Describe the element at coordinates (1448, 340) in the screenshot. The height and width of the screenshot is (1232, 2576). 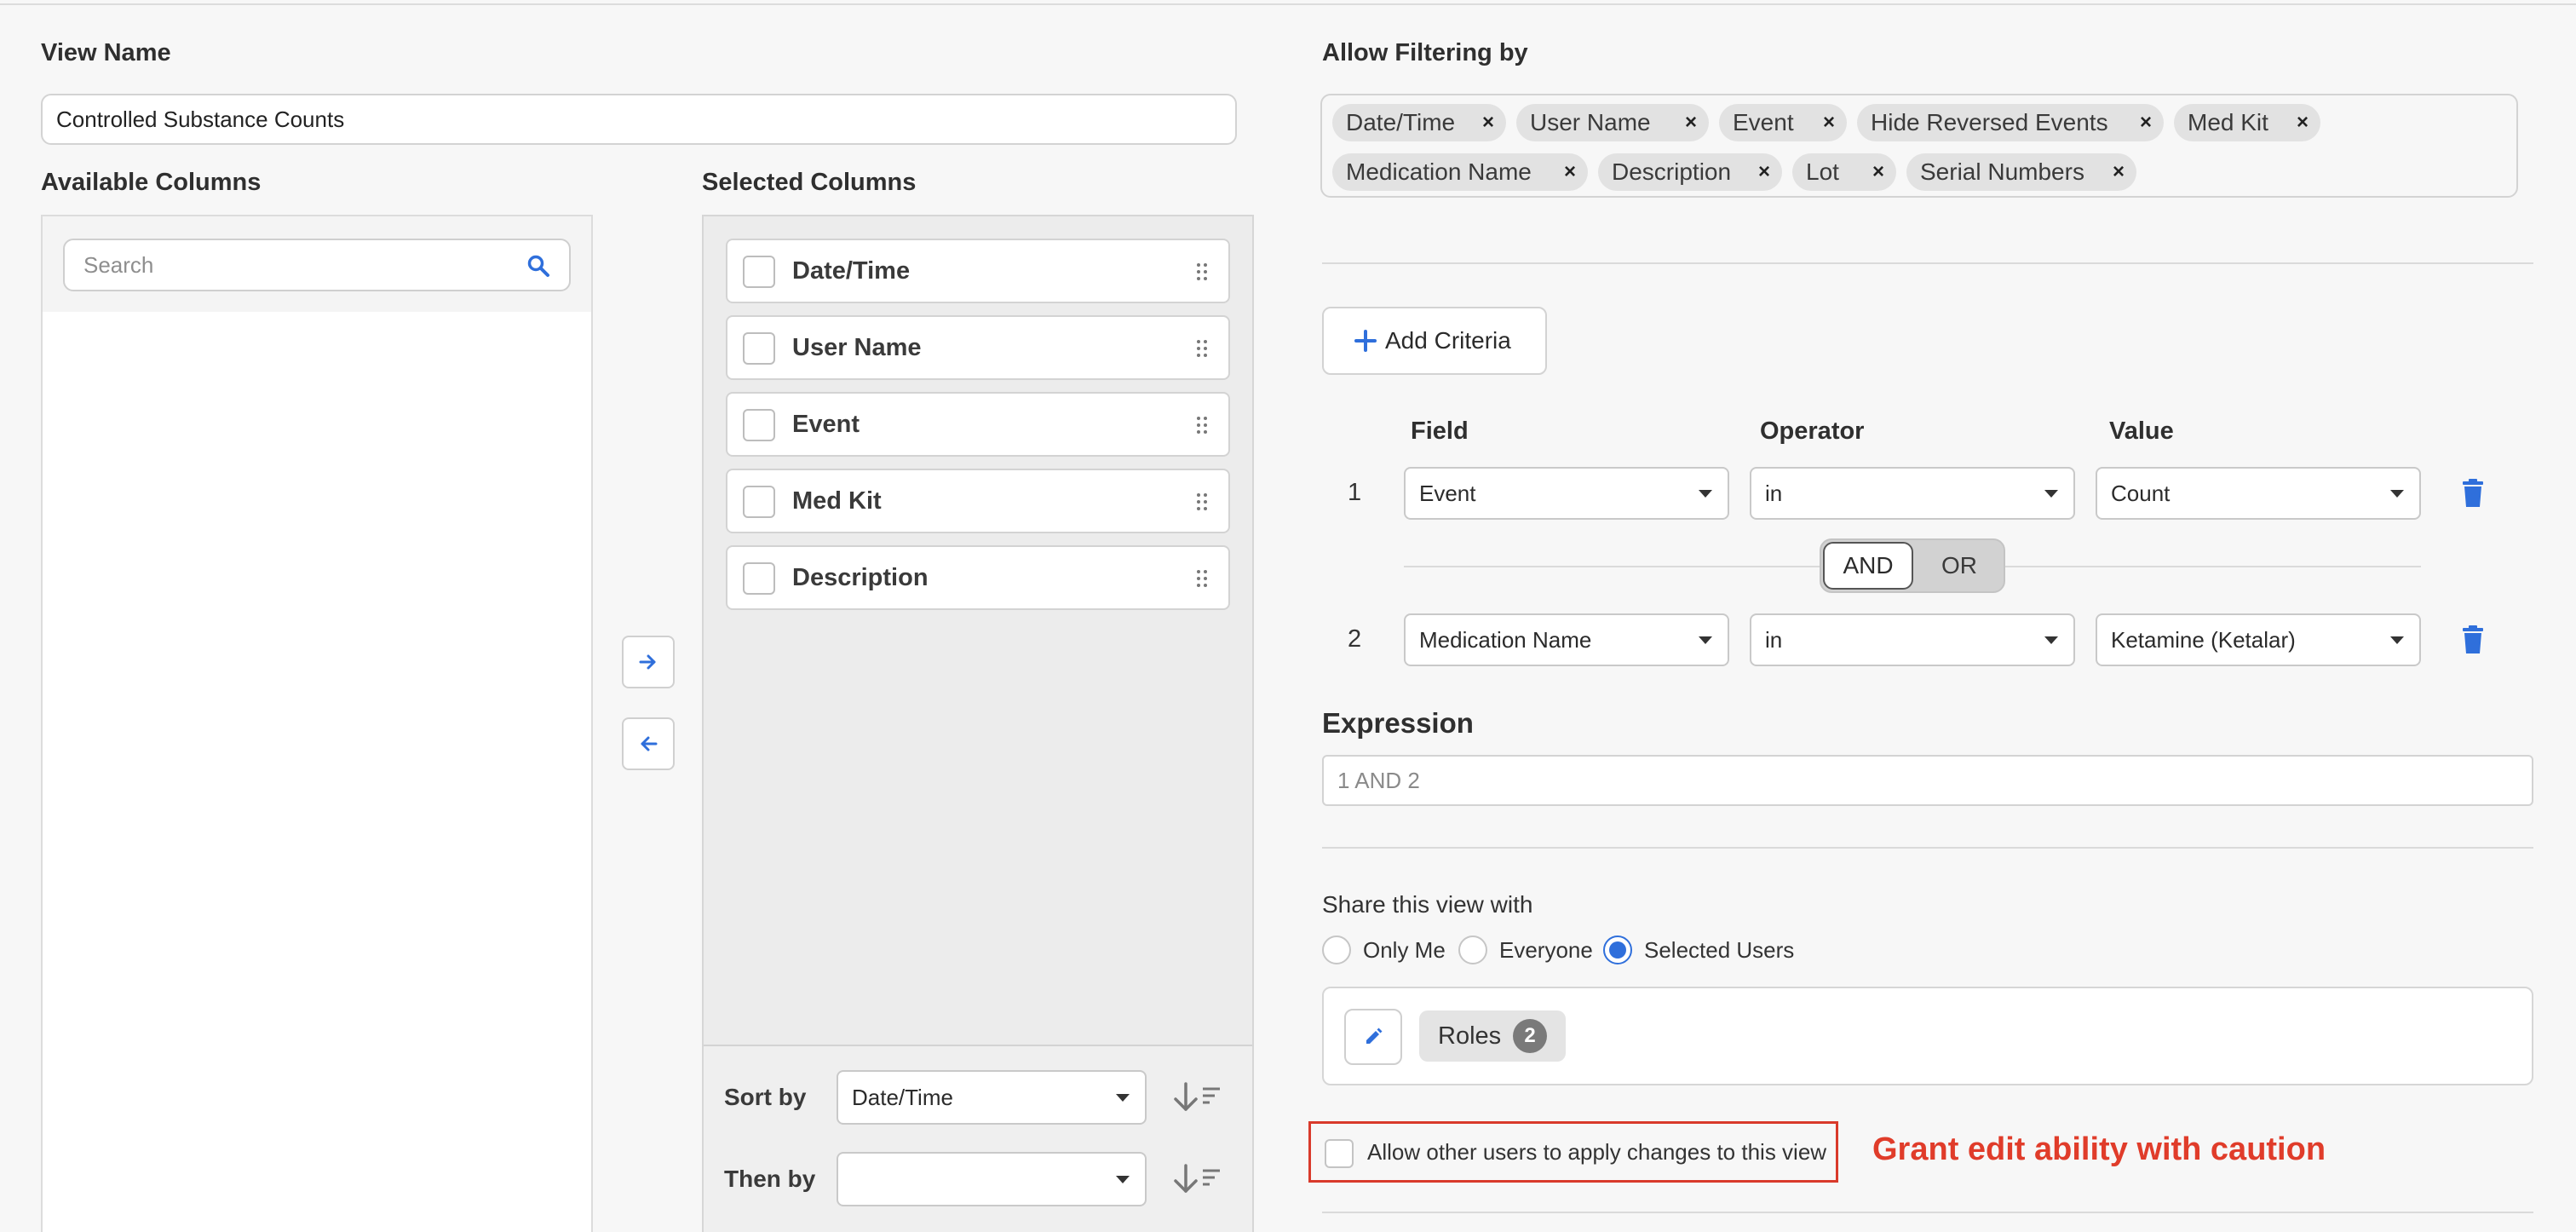
I see `add-criteria-label: Add Criteria` at that location.